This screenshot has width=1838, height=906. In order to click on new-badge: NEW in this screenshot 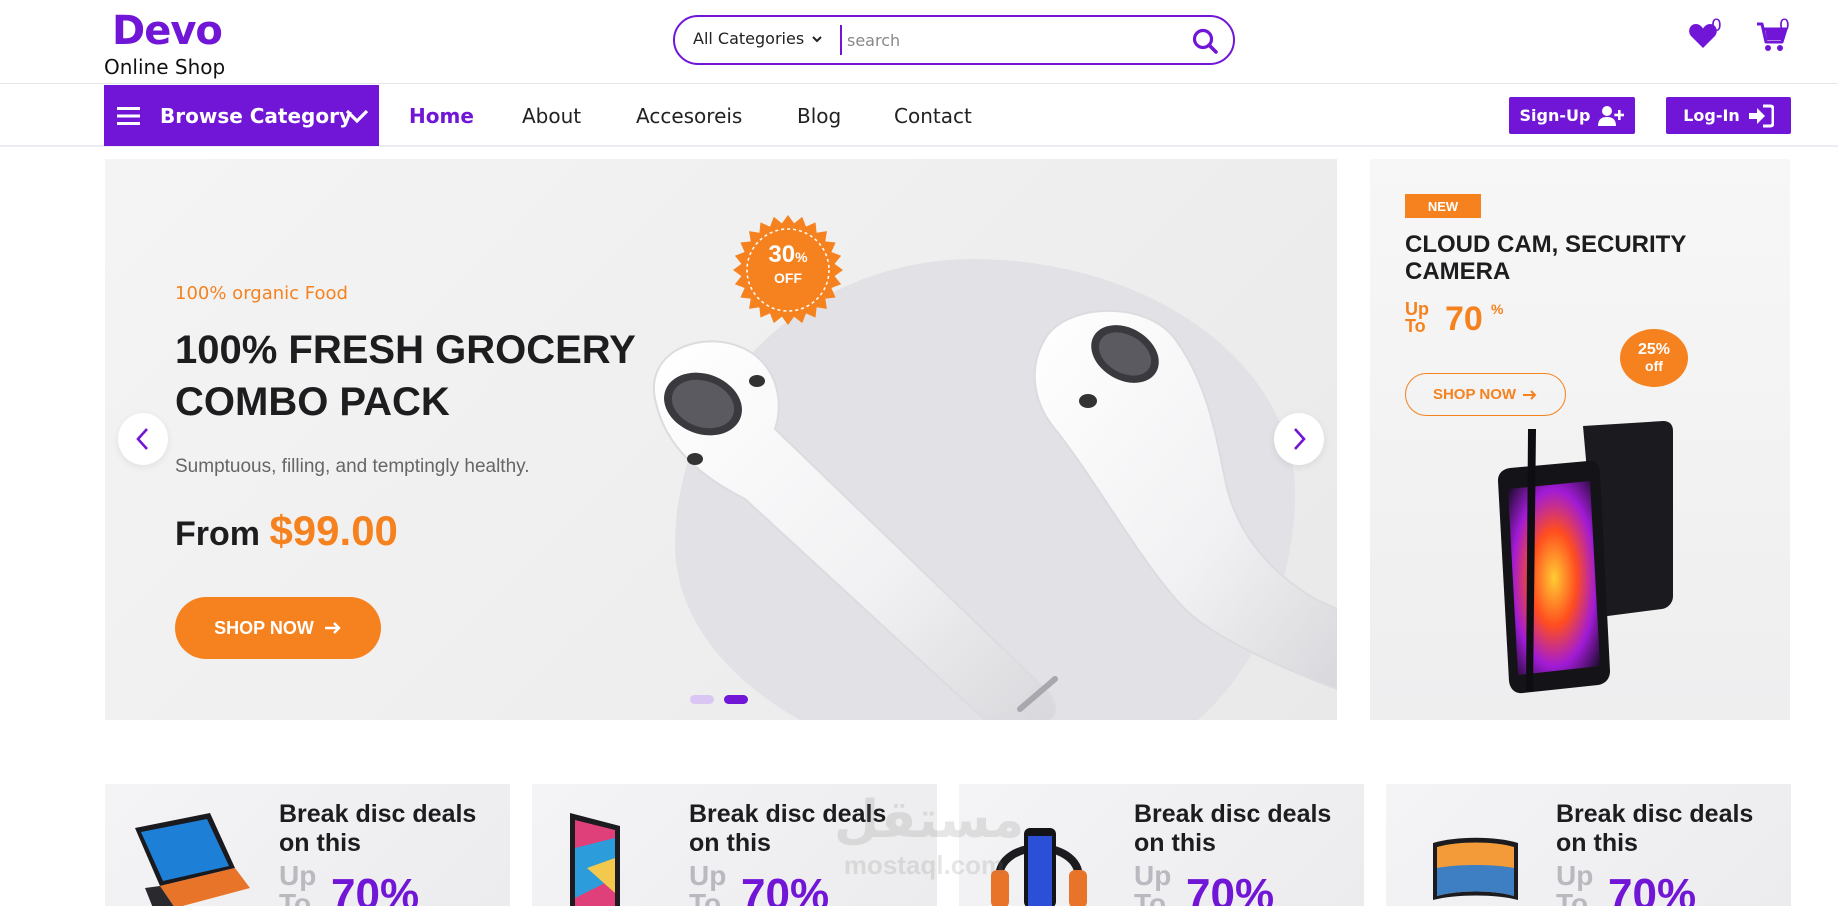, I will do `click(1443, 206)`.